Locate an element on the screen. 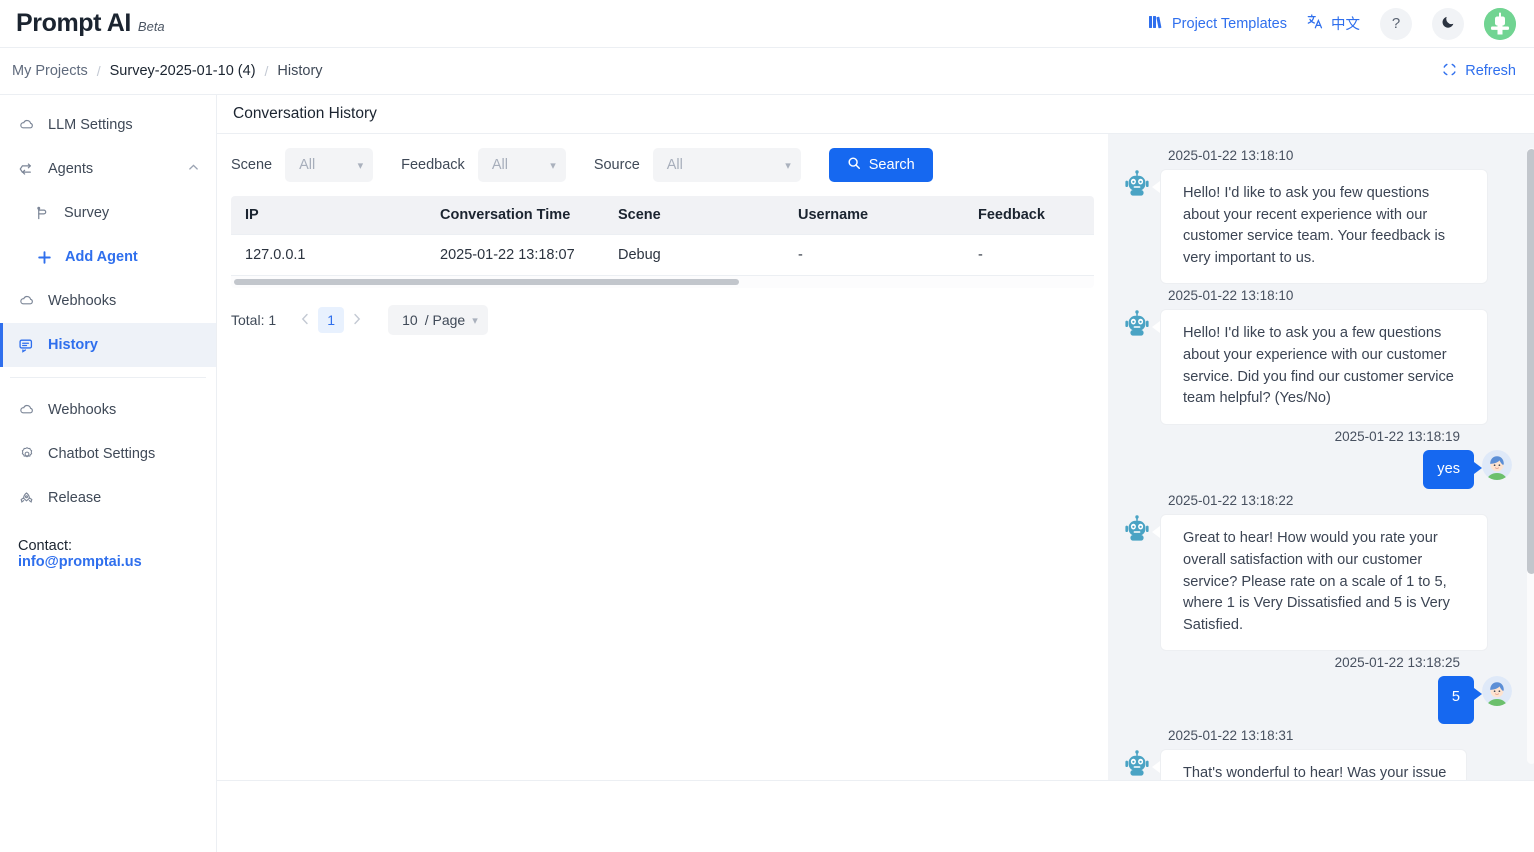 This screenshot has height=852, width=1534. top-bar-actions: Project Templates 中文 ? is located at coordinates (1332, 23).